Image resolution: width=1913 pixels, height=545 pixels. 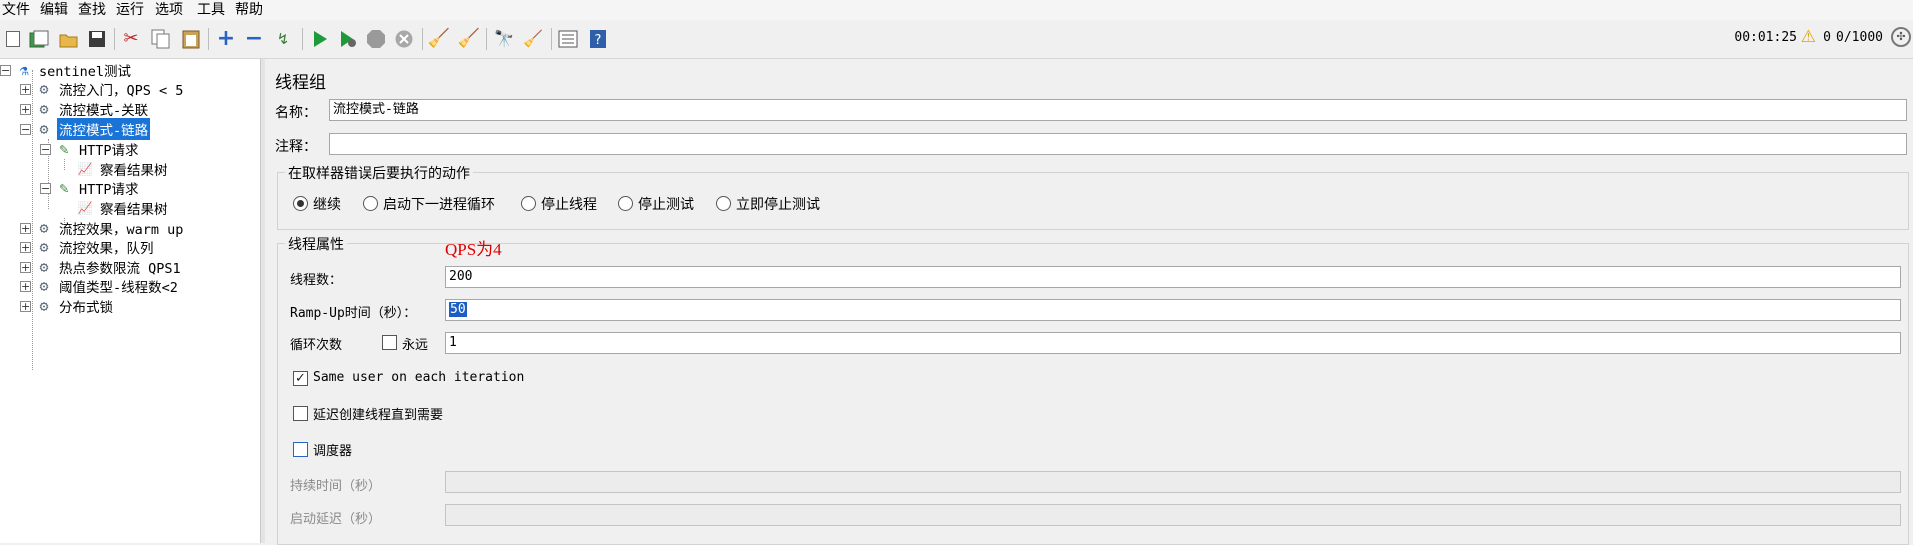 What do you see at coordinates (1173, 277) in the screenshot?
I see `threads-field: 200` at bounding box center [1173, 277].